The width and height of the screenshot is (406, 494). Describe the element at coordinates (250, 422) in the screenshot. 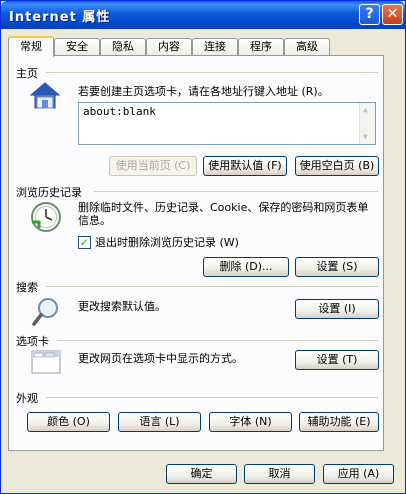

I see `fonts-button: 字体 (N)` at that location.